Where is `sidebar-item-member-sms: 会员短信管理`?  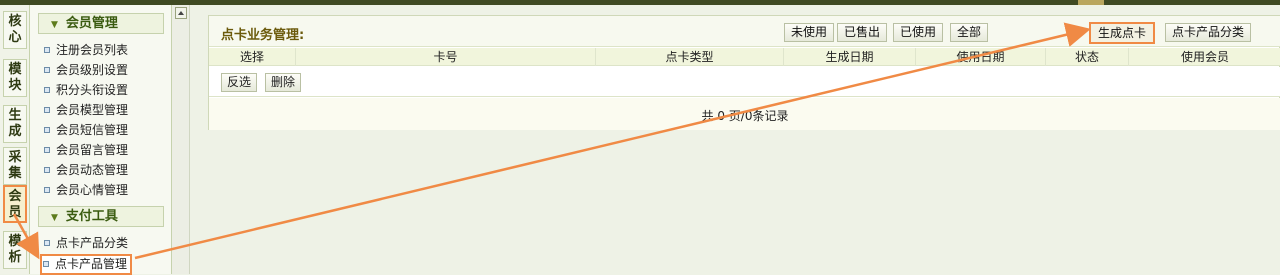 sidebar-item-member-sms: 会员短信管理 is located at coordinates (86, 130).